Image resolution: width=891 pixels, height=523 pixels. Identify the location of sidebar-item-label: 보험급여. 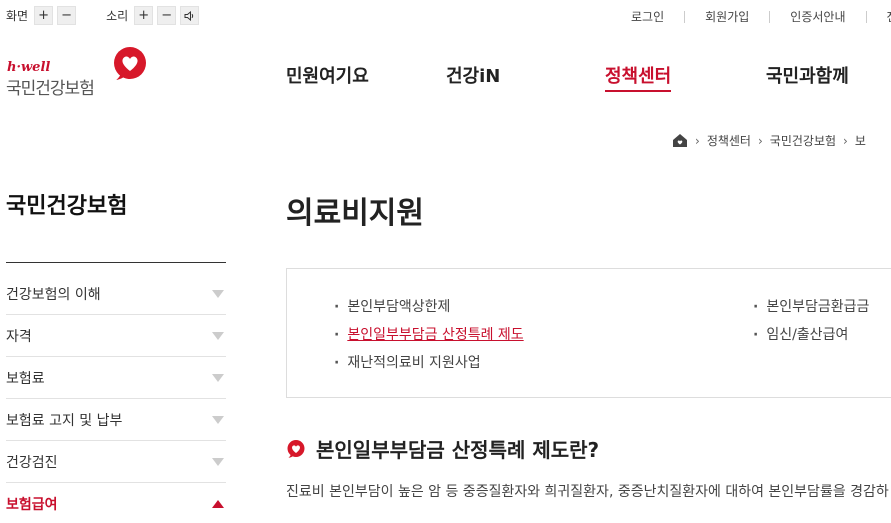
(32, 505).